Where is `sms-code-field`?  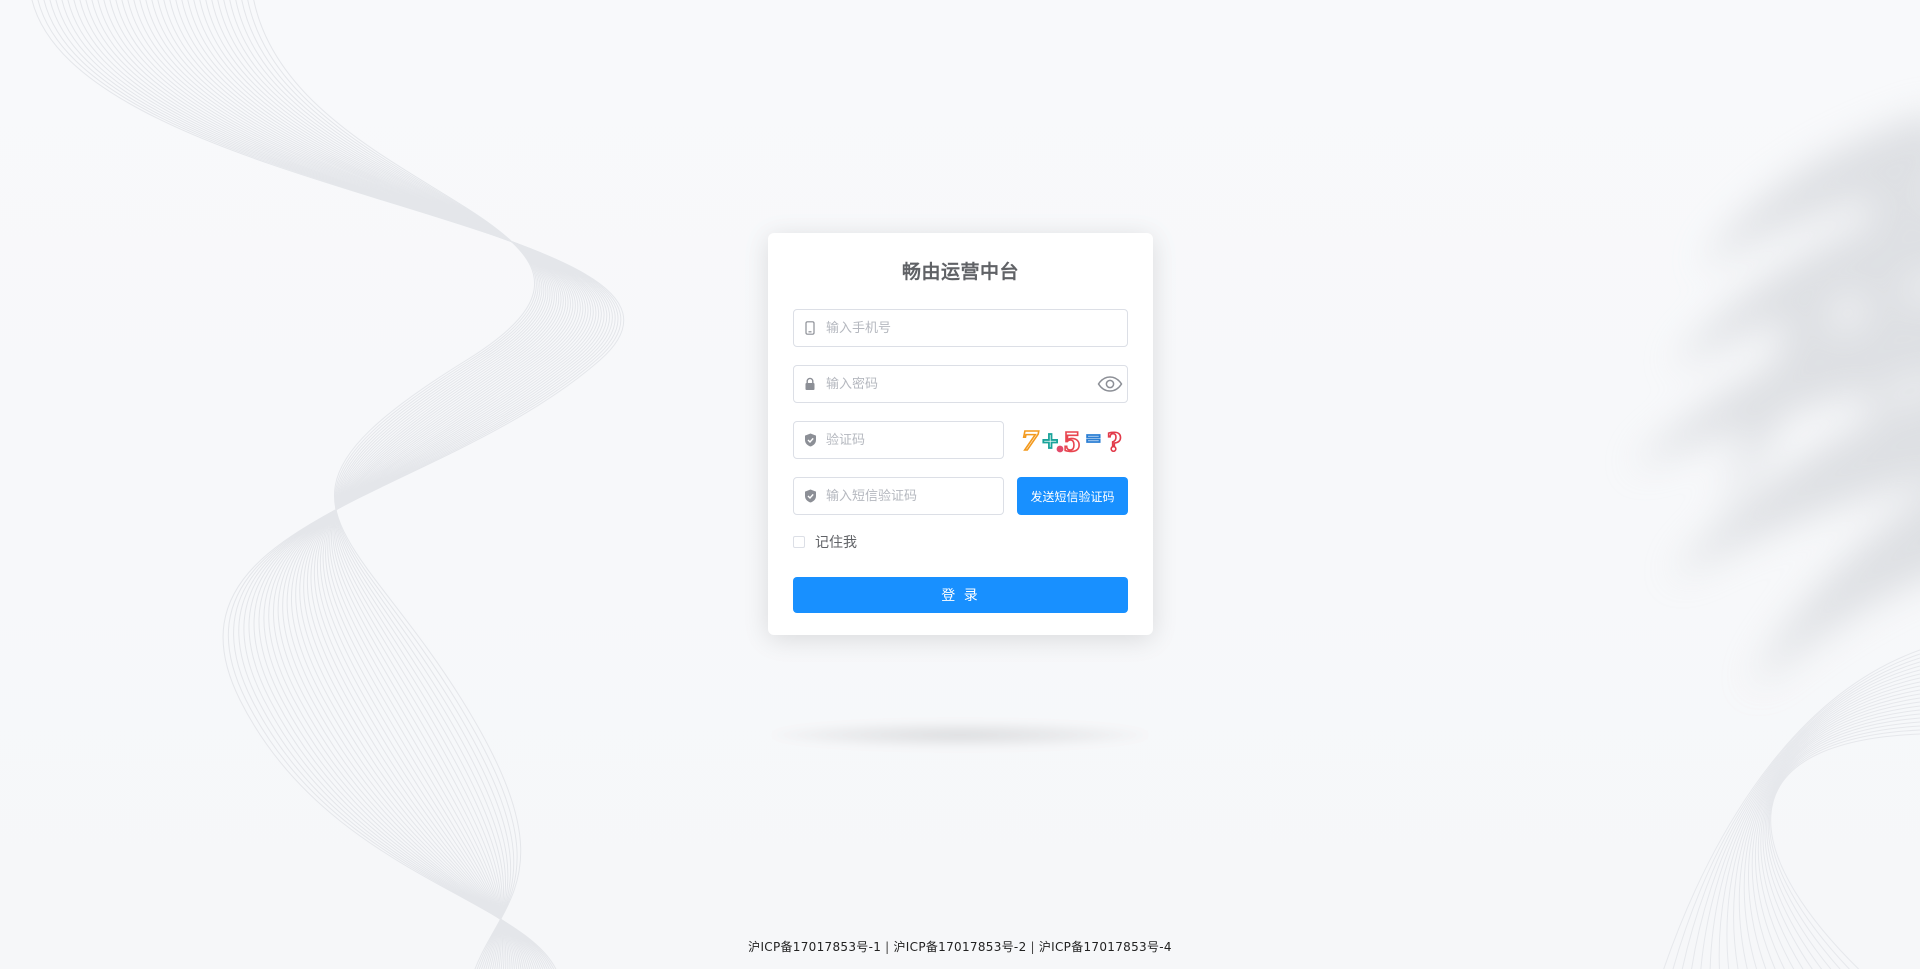
sms-code-field is located at coordinates (898, 496).